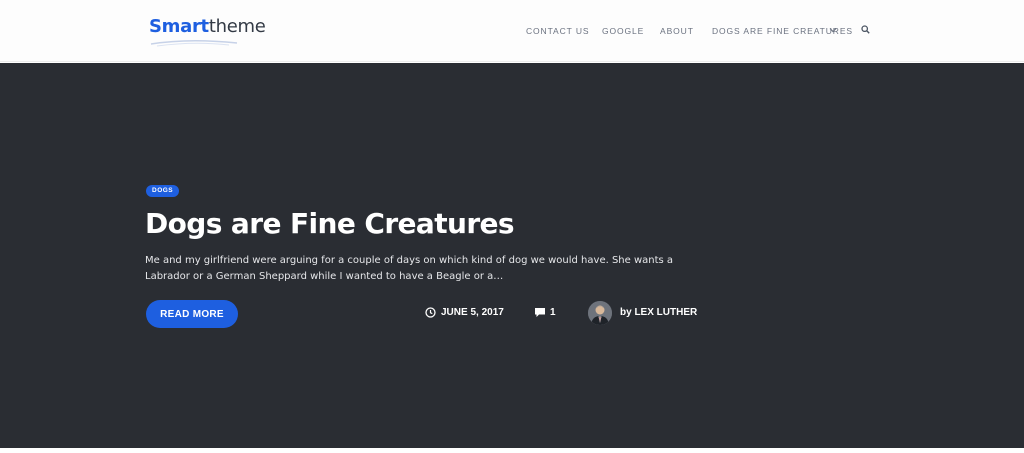 This screenshot has width=1024, height=453. What do you see at coordinates (540, 312) in the screenshot?
I see `comment-icon` at bounding box center [540, 312].